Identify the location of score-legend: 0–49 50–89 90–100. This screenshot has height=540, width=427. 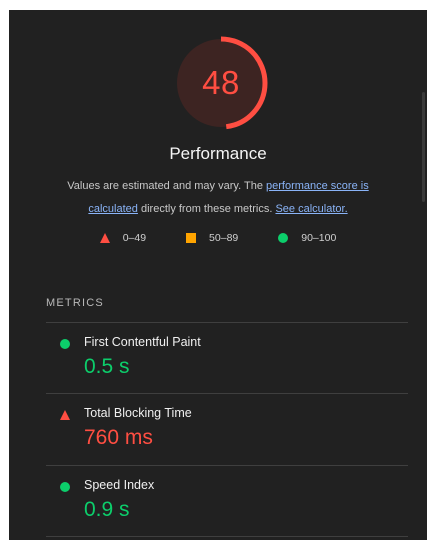
(218, 238).